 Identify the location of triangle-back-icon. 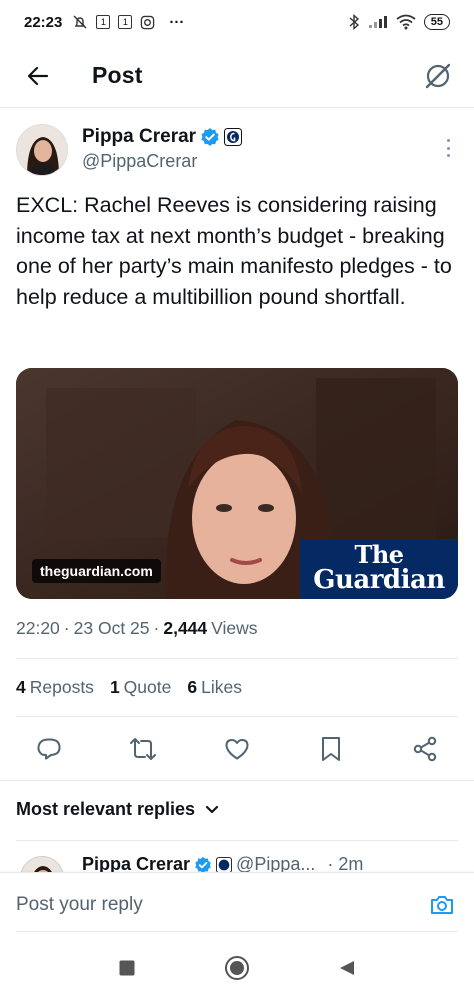
(347, 968).